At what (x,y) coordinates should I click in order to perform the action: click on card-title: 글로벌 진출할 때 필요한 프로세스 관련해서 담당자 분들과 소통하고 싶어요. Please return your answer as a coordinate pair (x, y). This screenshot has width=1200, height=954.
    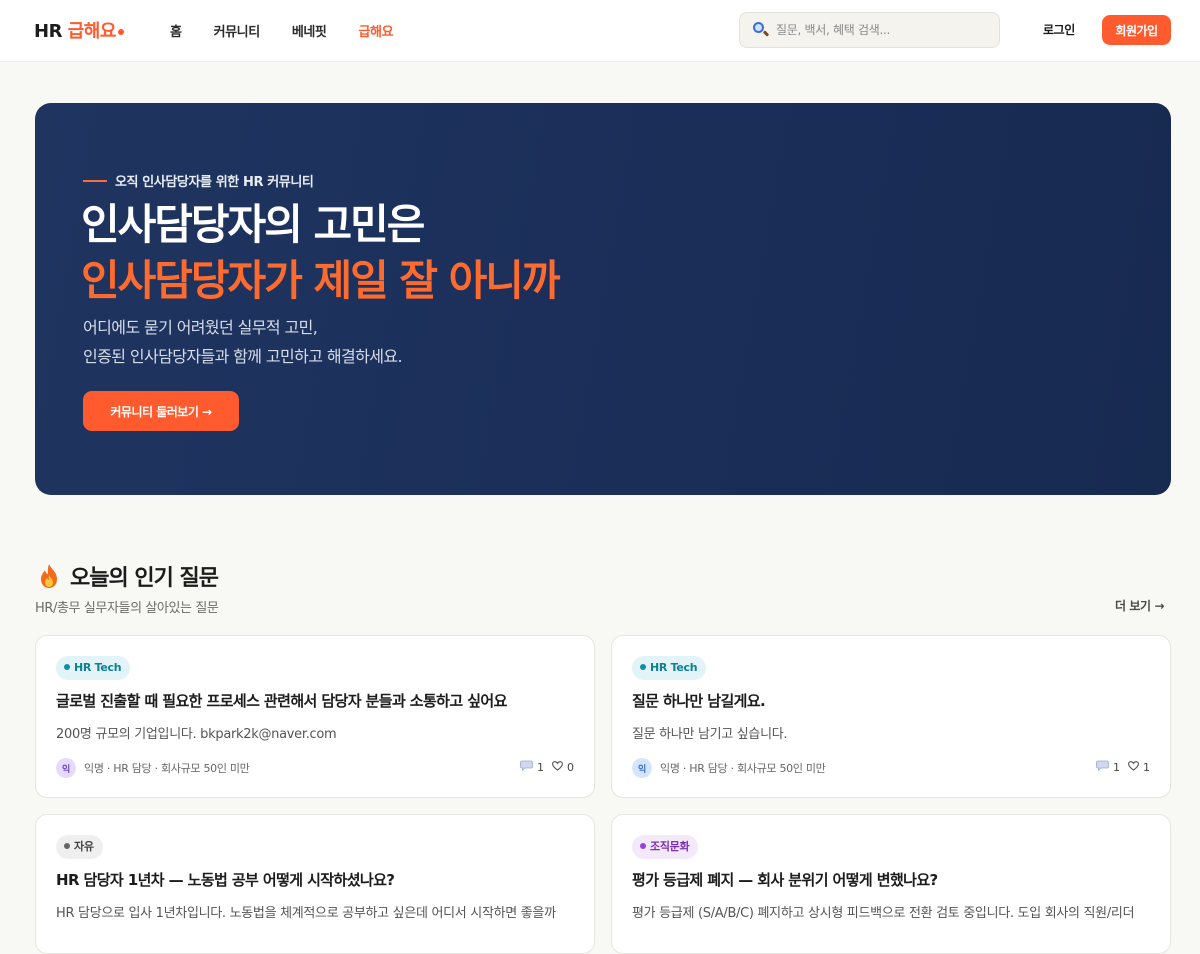
    Looking at the image, I should click on (281, 701).